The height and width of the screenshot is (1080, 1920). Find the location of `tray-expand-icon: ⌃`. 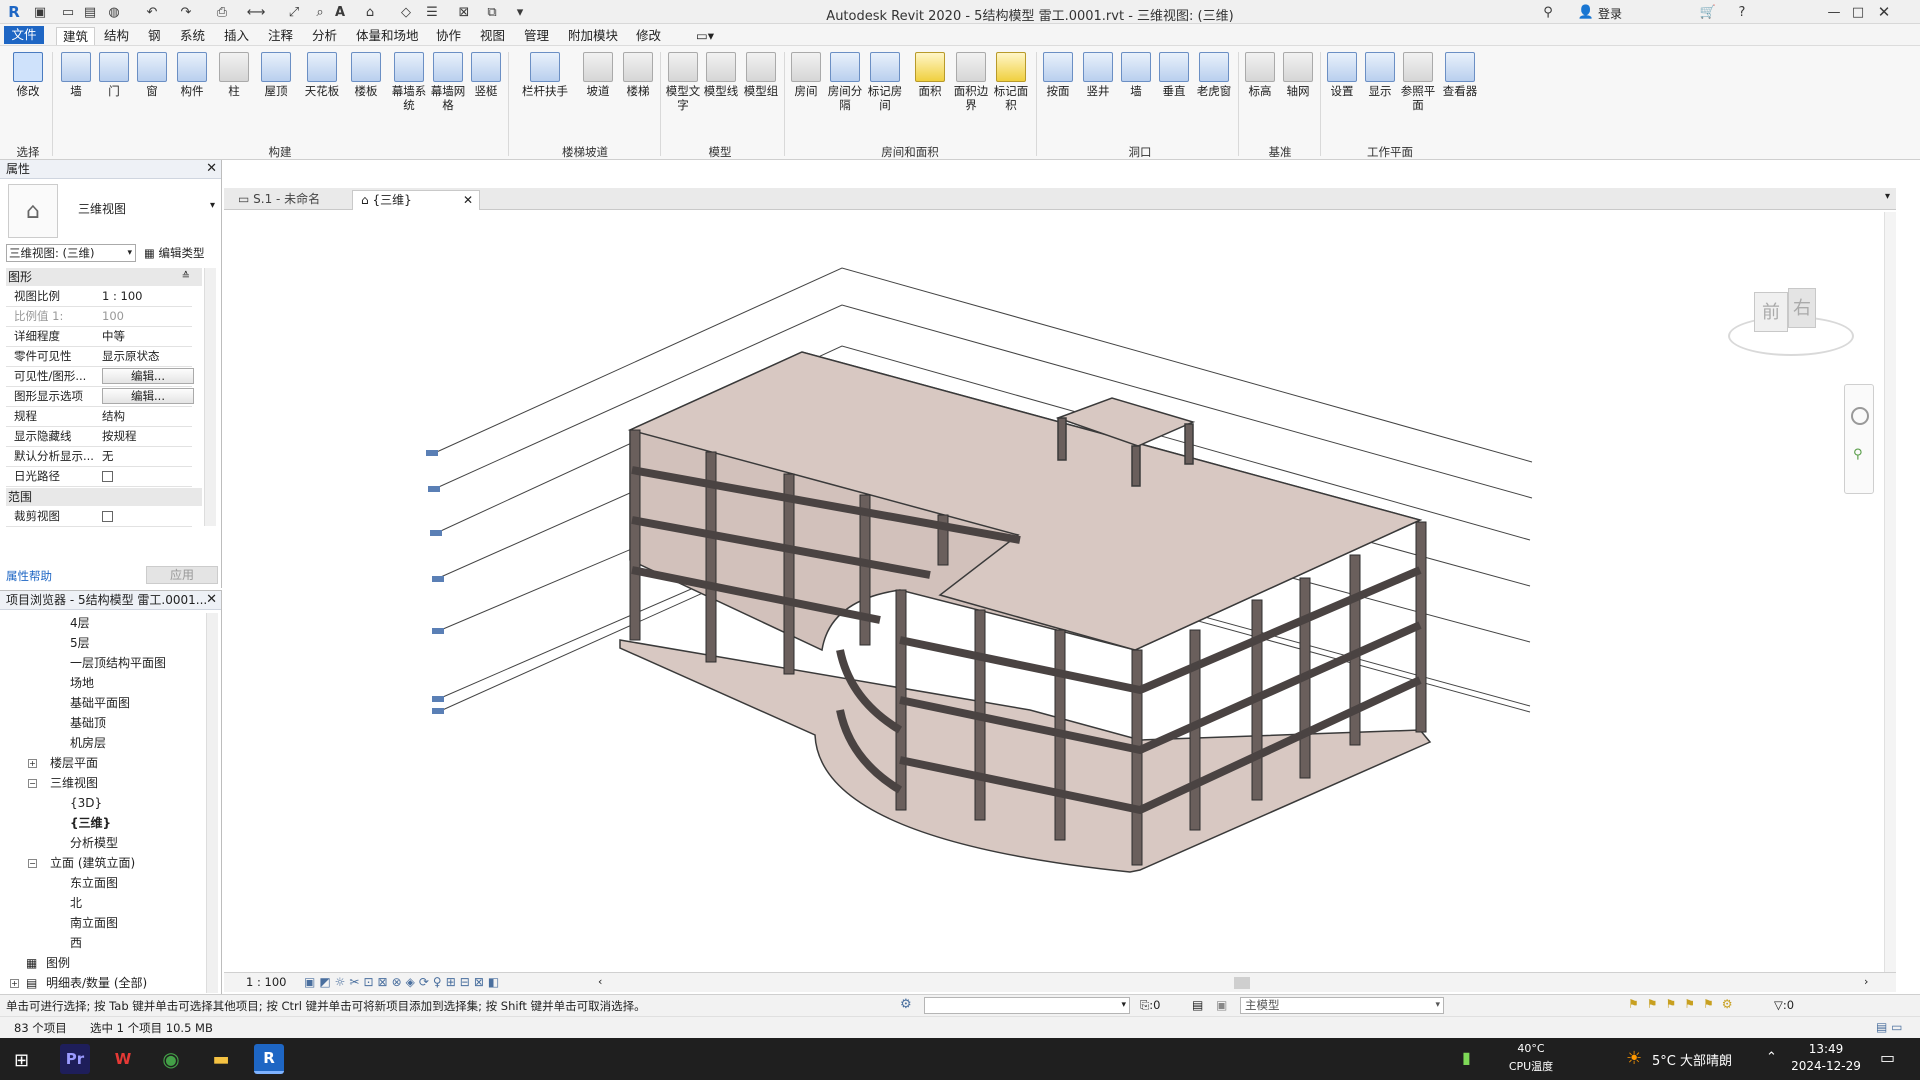

tray-expand-icon: ⌃ is located at coordinates (1771, 1057).